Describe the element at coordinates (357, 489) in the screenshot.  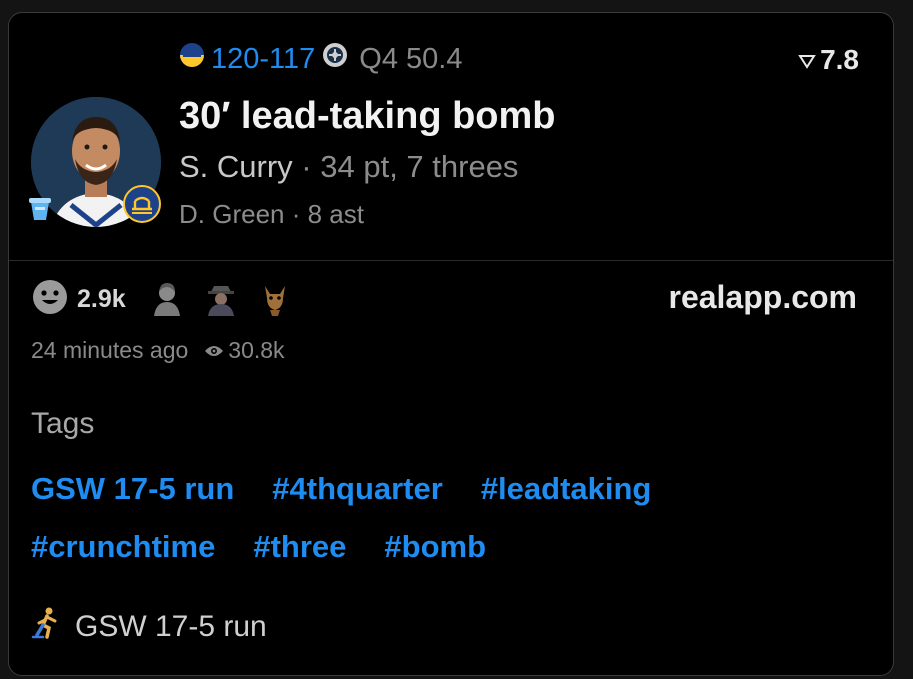
I see `tag-link: #4thquarter` at that location.